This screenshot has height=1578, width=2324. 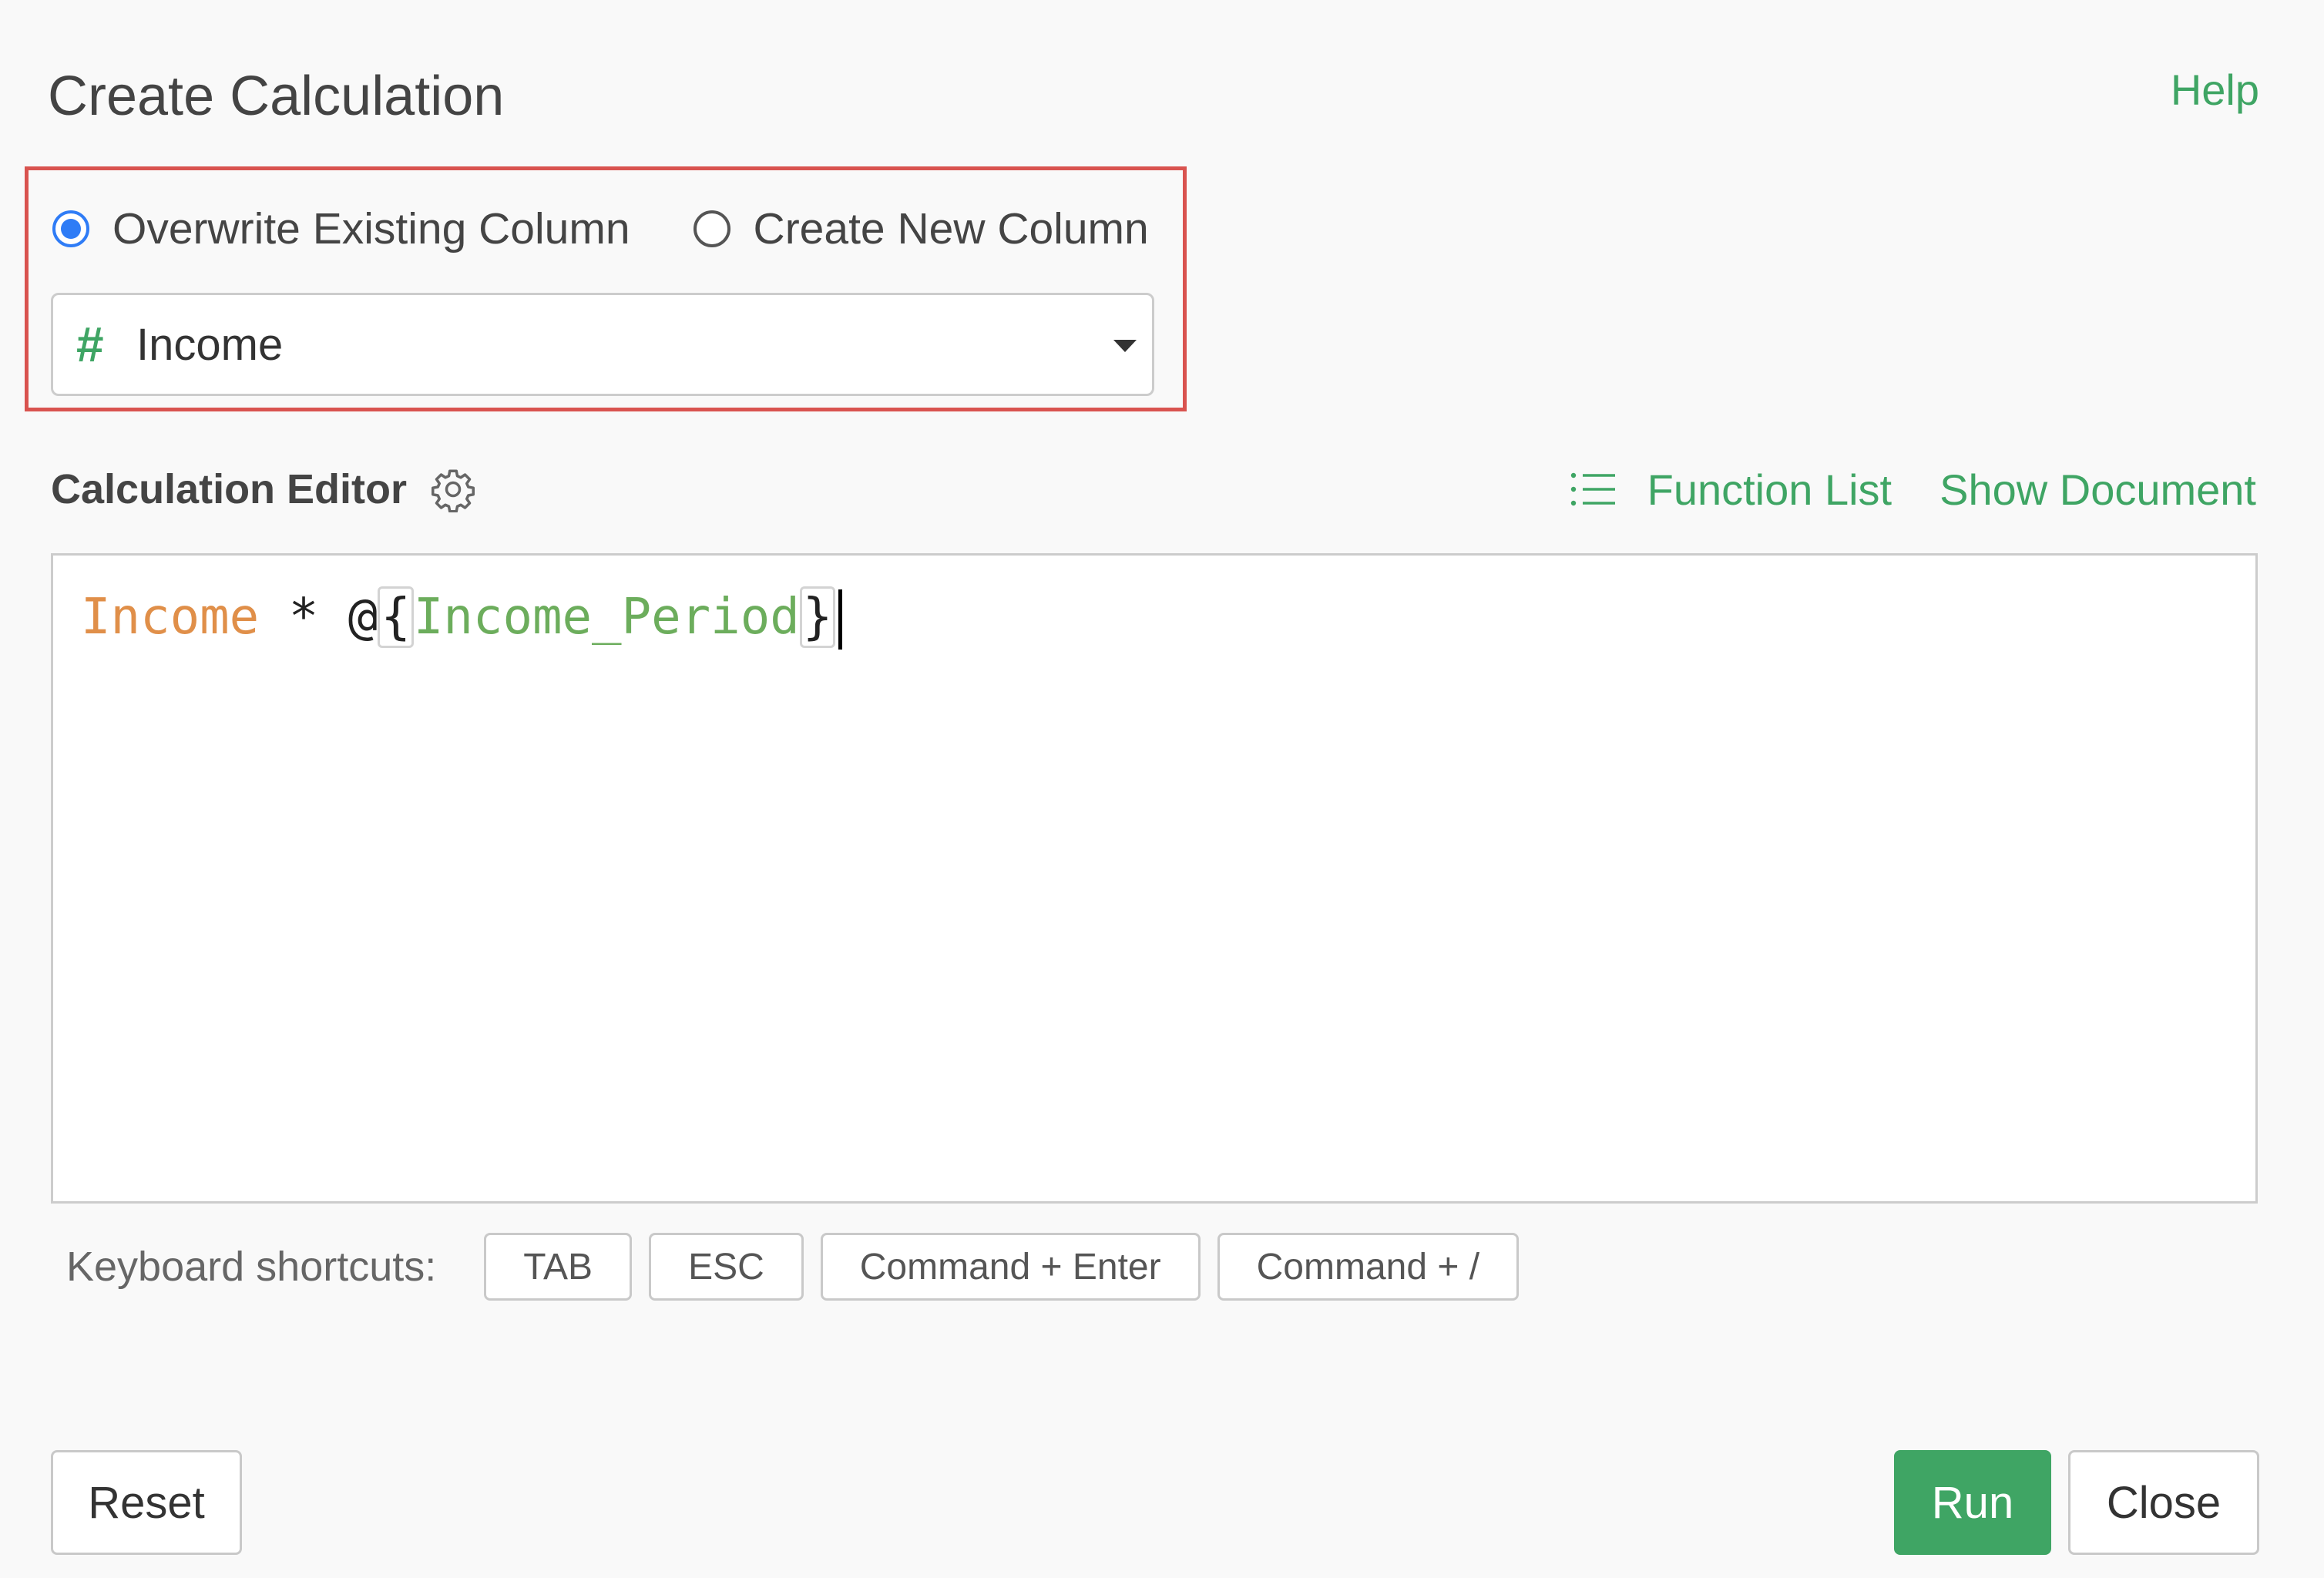 What do you see at coordinates (146, 1502) in the screenshot?
I see `reset-button: Reset` at bounding box center [146, 1502].